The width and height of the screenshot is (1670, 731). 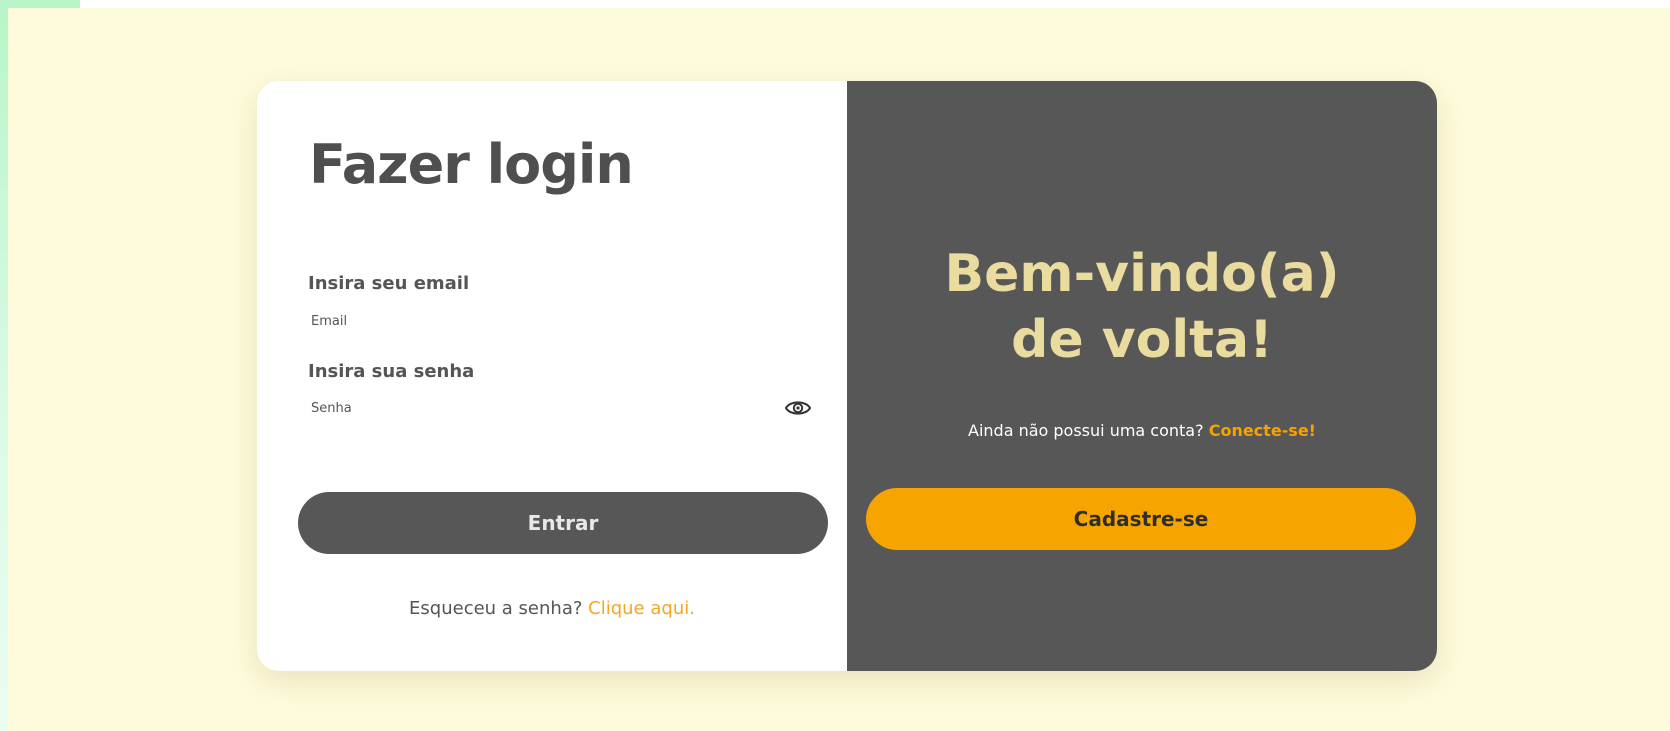 What do you see at coordinates (496, 608) in the screenshot?
I see `forgot-text: Esqueceu a senha?` at bounding box center [496, 608].